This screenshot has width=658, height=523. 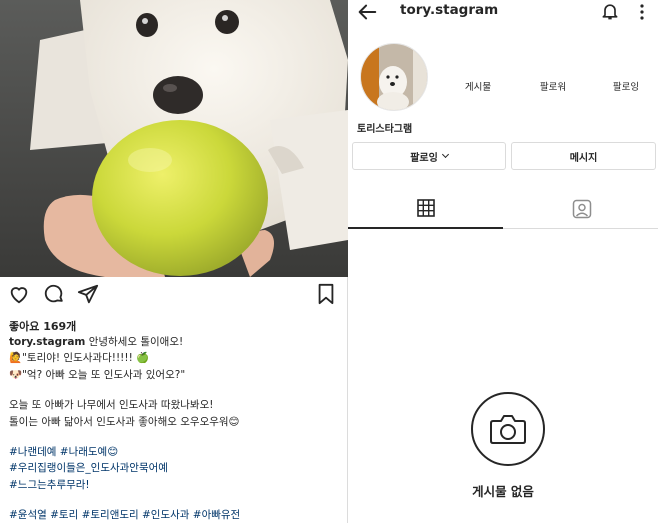 What do you see at coordinates (385, 129) in the screenshot?
I see `profile-display-name: 토리스타그램` at bounding box center [385, 129].